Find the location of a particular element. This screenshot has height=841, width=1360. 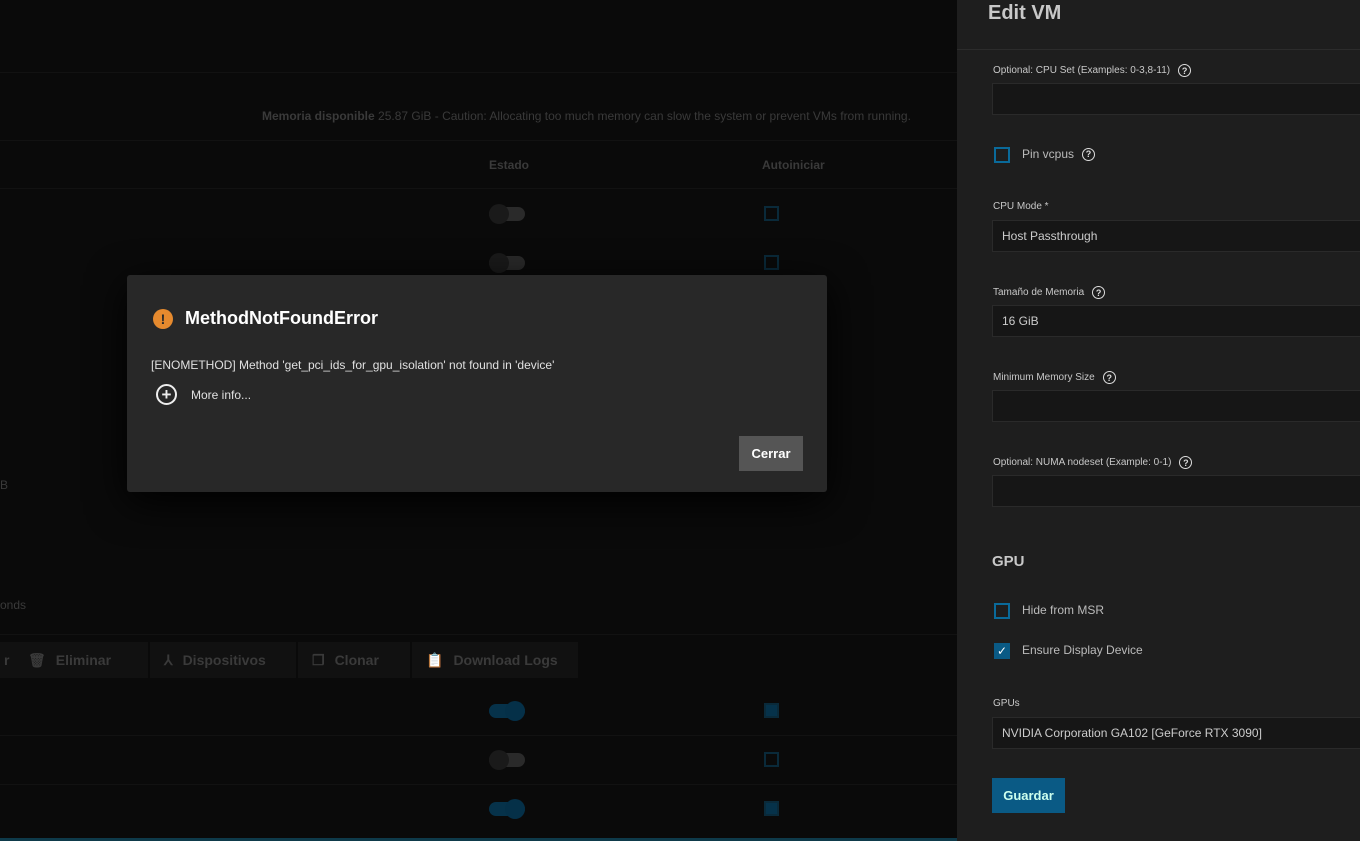

divider is located at coordinates (1158, 49).